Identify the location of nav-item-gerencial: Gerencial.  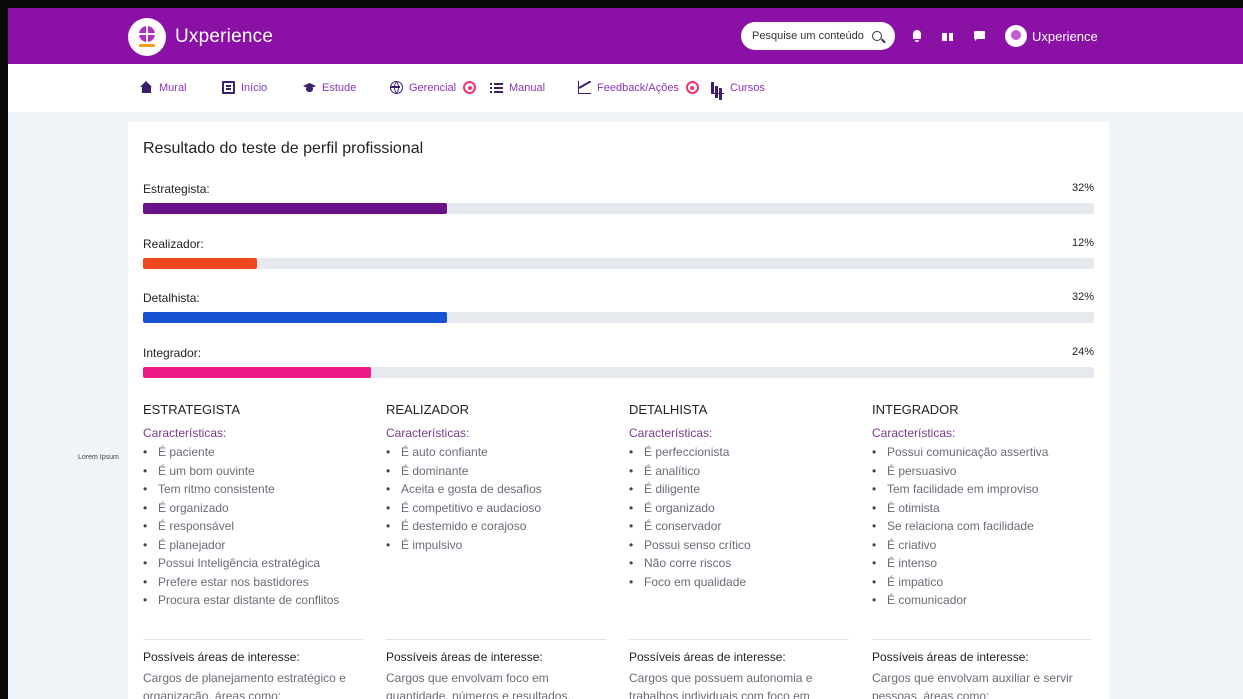
(433, 87).